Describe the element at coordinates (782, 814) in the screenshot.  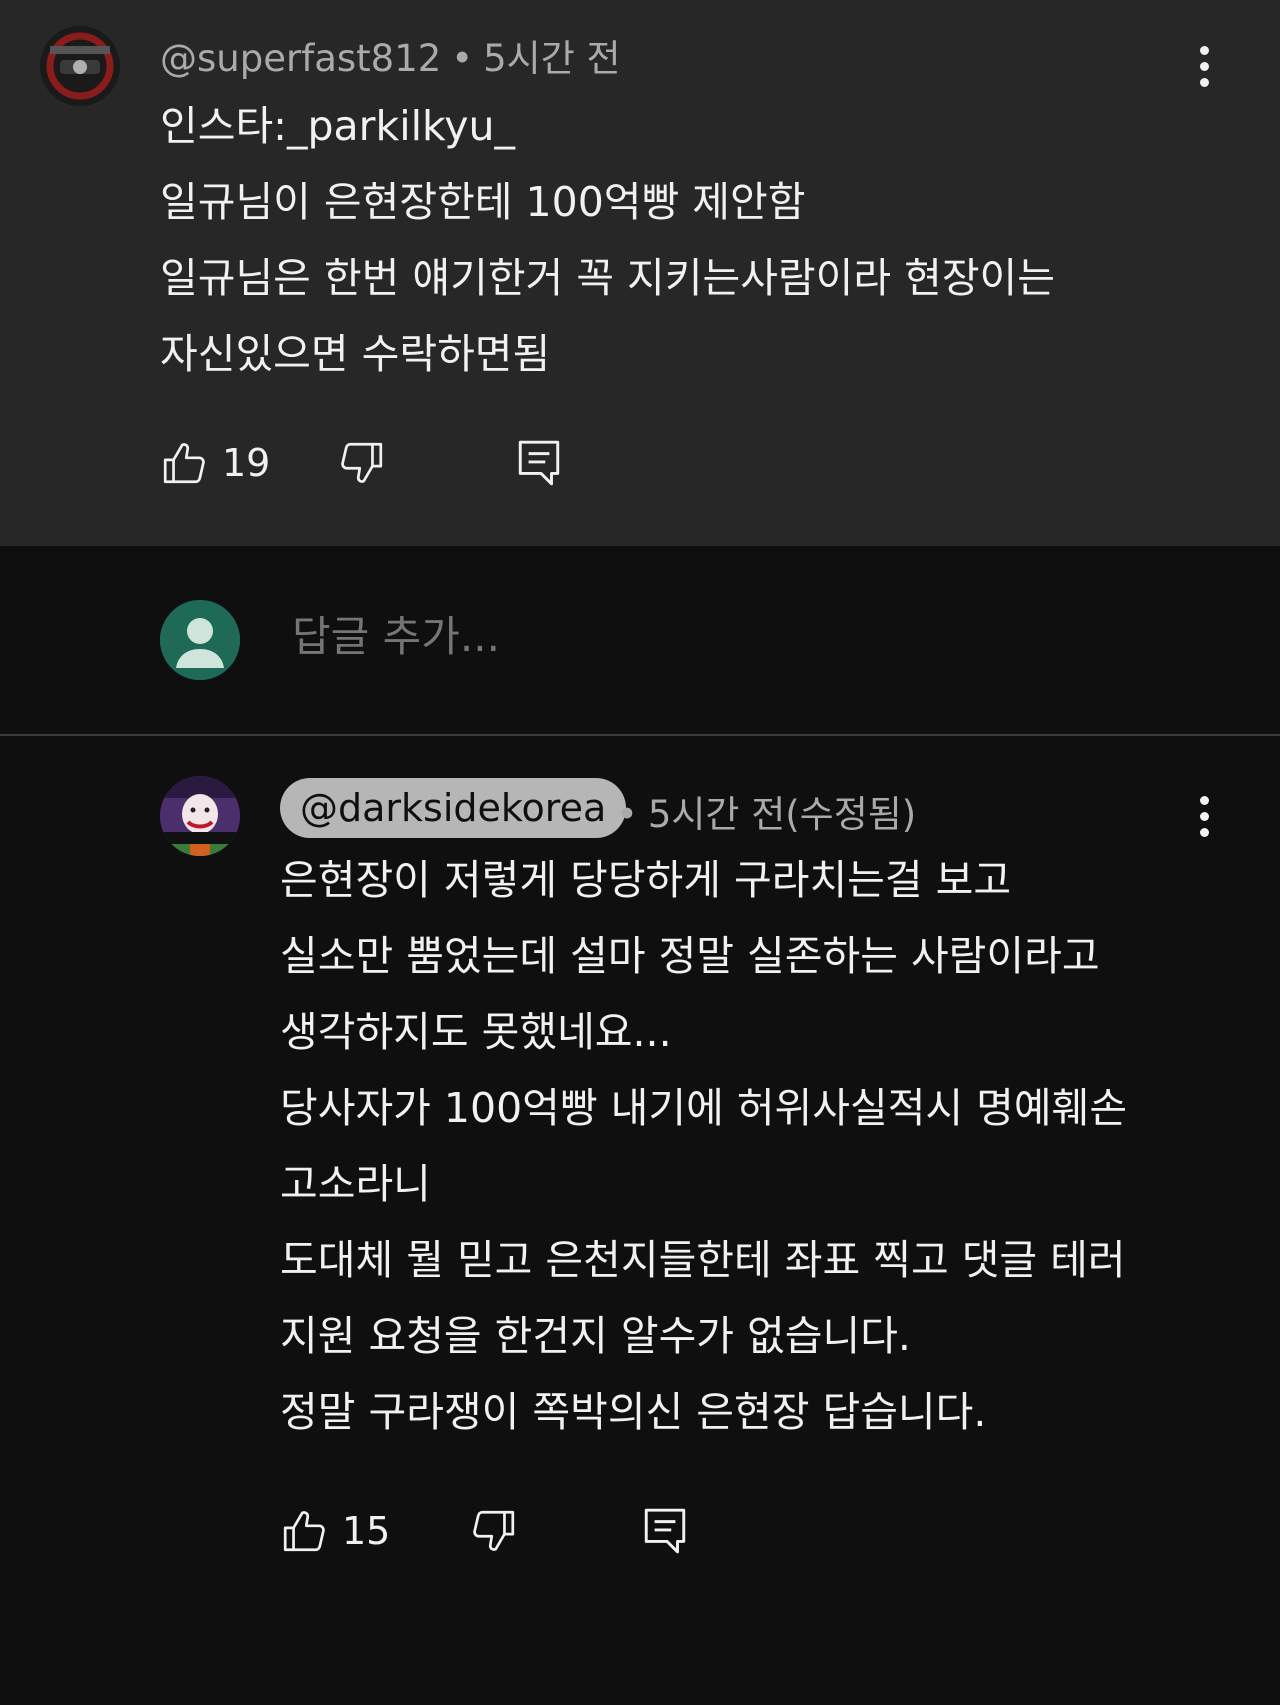
I see `timestamp: 5시간 전(수정됨)` at that location.